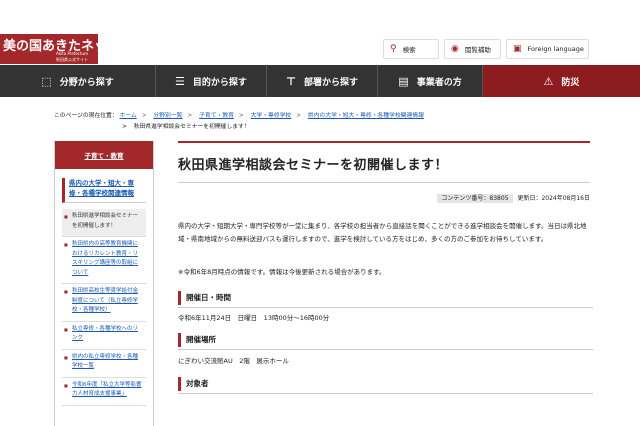  What do you see at coordinates (72, 59) in the screenshot?
I see `logo-subtext-ja: 秋田県公式サイト` at bounding box center [72, 59].